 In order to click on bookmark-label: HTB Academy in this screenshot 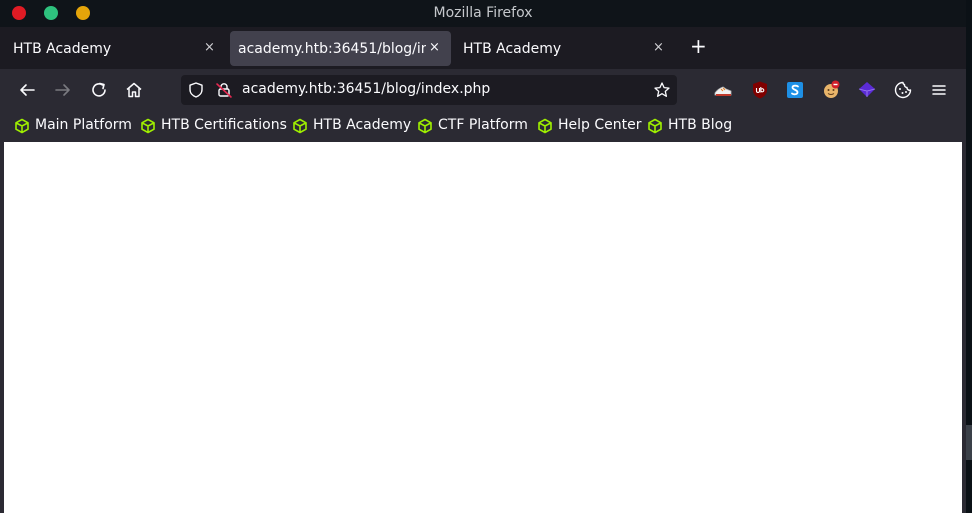, I will do `click(362, 125)`.